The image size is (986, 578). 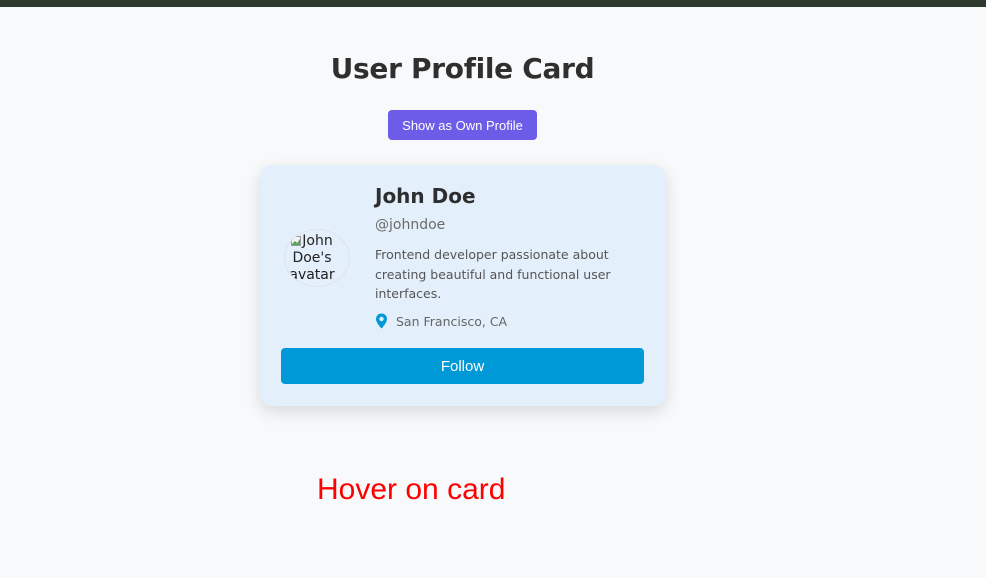 What do you see at coordinates (493, 3) in the screenshot?
I see `top-bar` at bounding box center [493, 3].